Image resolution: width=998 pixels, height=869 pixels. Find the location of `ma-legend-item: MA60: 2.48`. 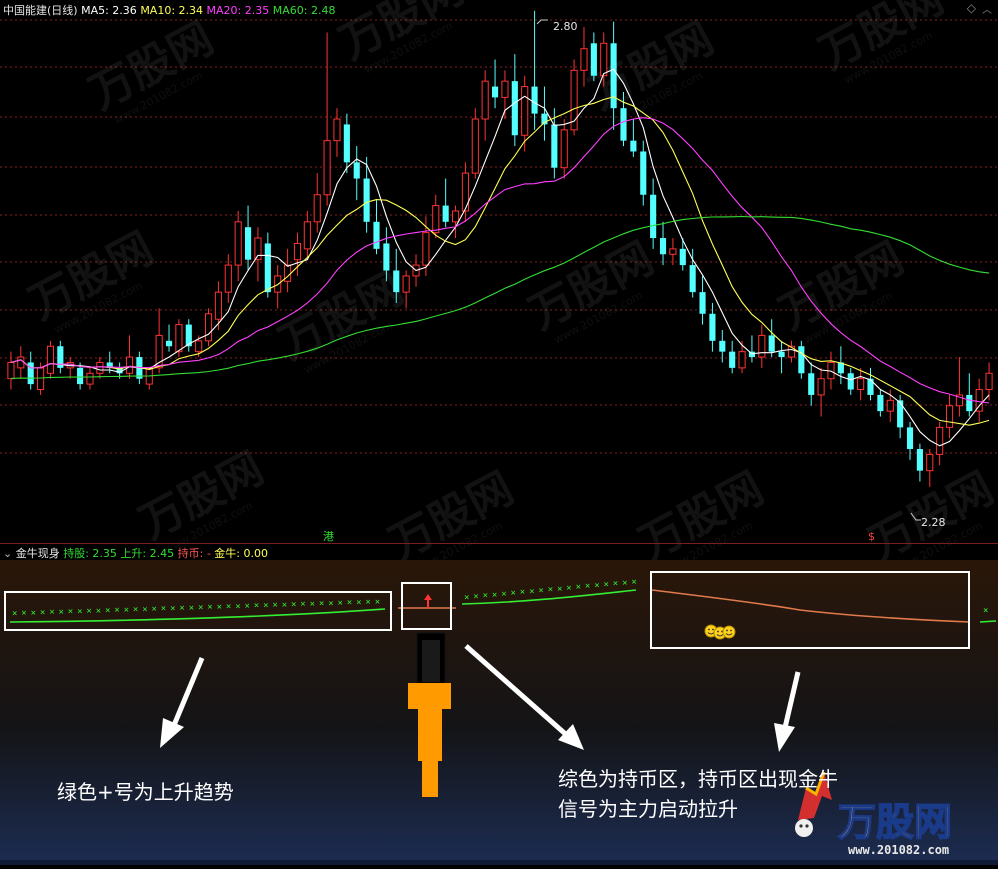

ma-legend-item: MA60: 2.48 is located at coordinates (304, 10).